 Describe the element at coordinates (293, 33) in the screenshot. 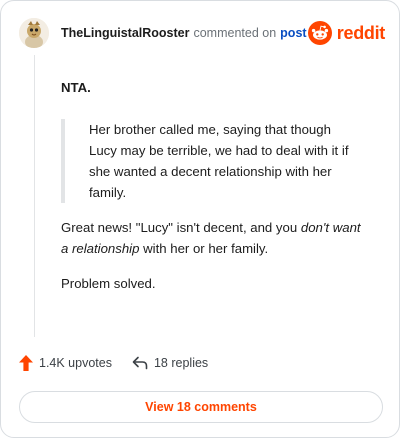

I see `post-link: post` at that location.